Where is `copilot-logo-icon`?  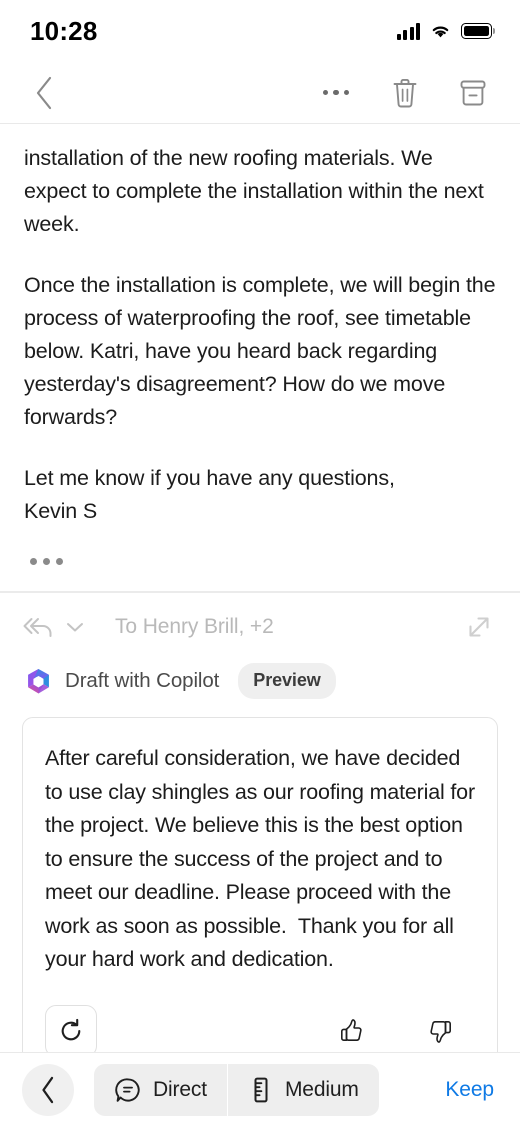
copilot-logo-icon is located at coordinates (38, 681).